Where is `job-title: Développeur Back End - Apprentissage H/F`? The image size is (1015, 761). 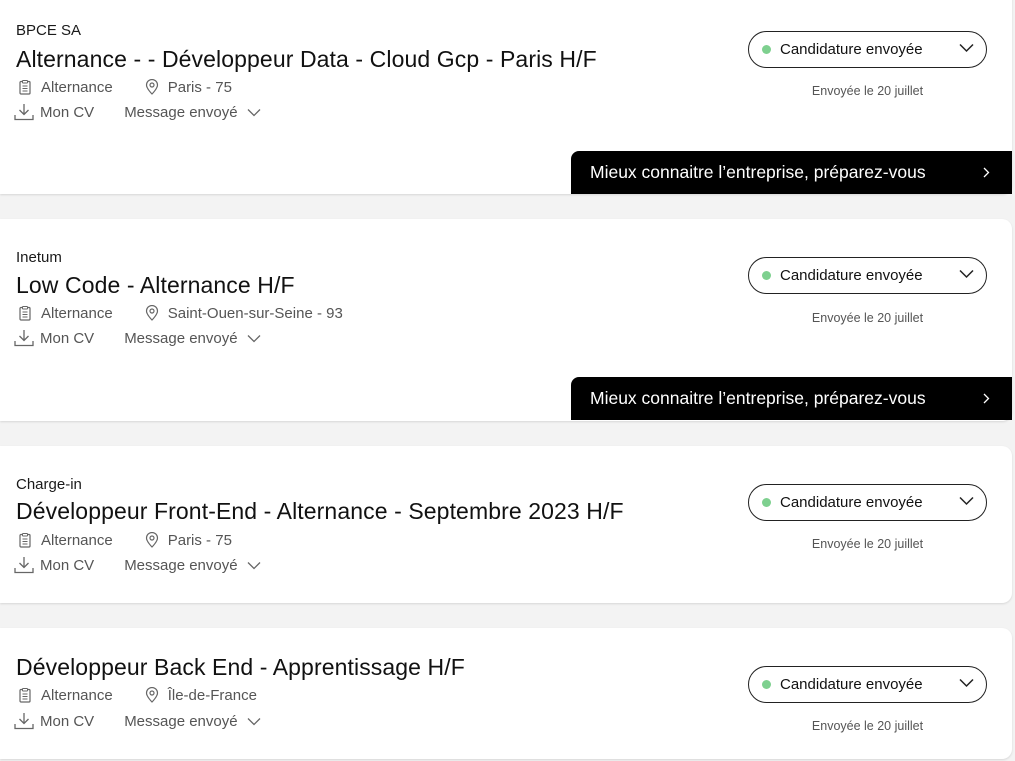
job-title: Développeur Back End - Apprentissage H/F is located at coordinates (240, 667).